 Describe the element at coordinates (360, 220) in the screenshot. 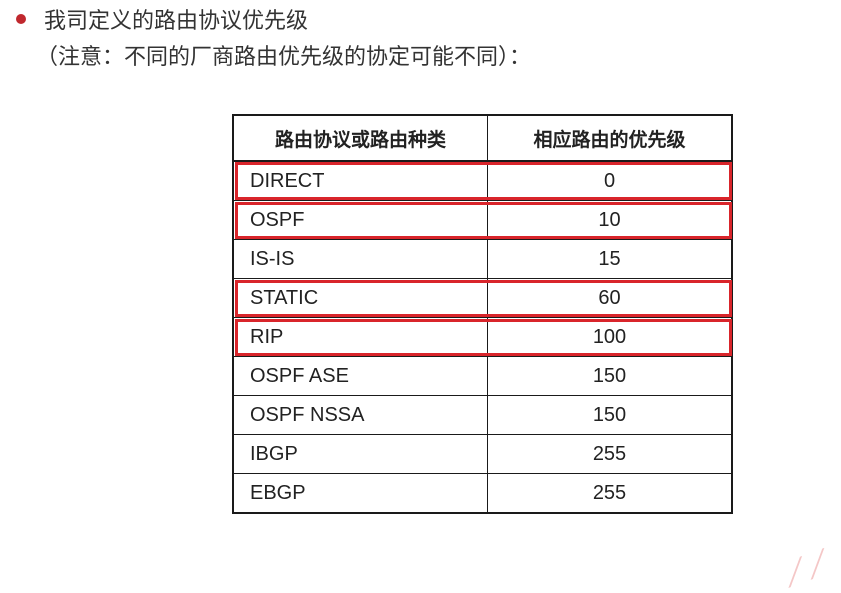

I see `protocol-name-cell: OSPF` at that location.